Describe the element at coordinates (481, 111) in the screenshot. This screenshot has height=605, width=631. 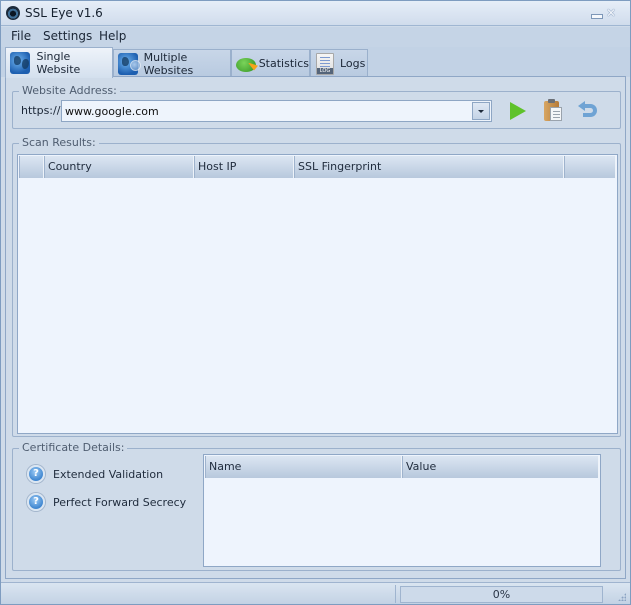
I see `url-dropdown-button` at that location.